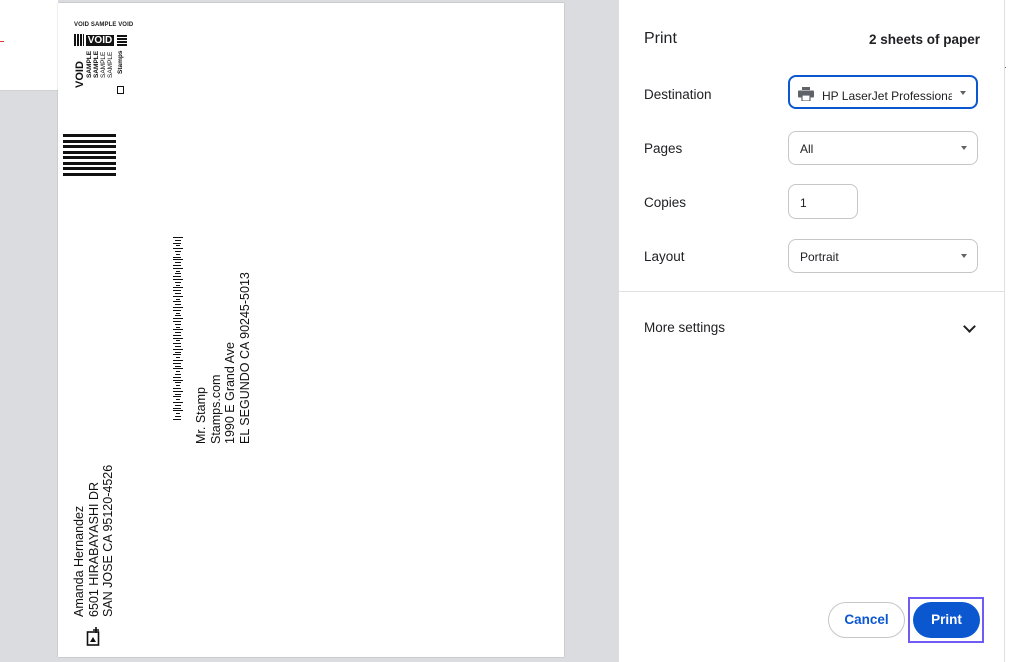 Image resolution: width=1011 pixels, height=662 pixels. I want to click on printer-icon, so click(806, 94).